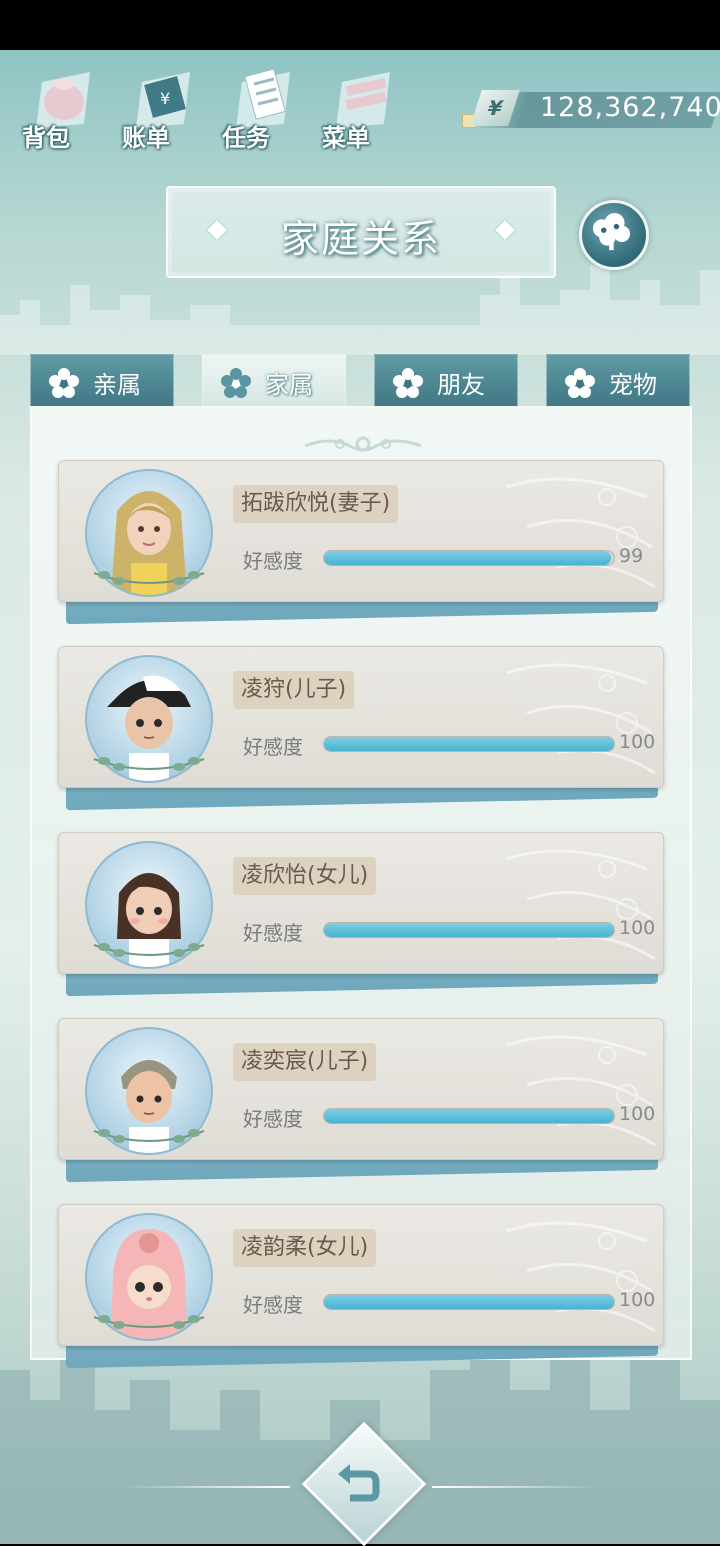 The width and height of the screenshot is (720, 1546). Describe the element at coordinates (611, 231) in the screenshot. I see `family-tree-icon` at that location.